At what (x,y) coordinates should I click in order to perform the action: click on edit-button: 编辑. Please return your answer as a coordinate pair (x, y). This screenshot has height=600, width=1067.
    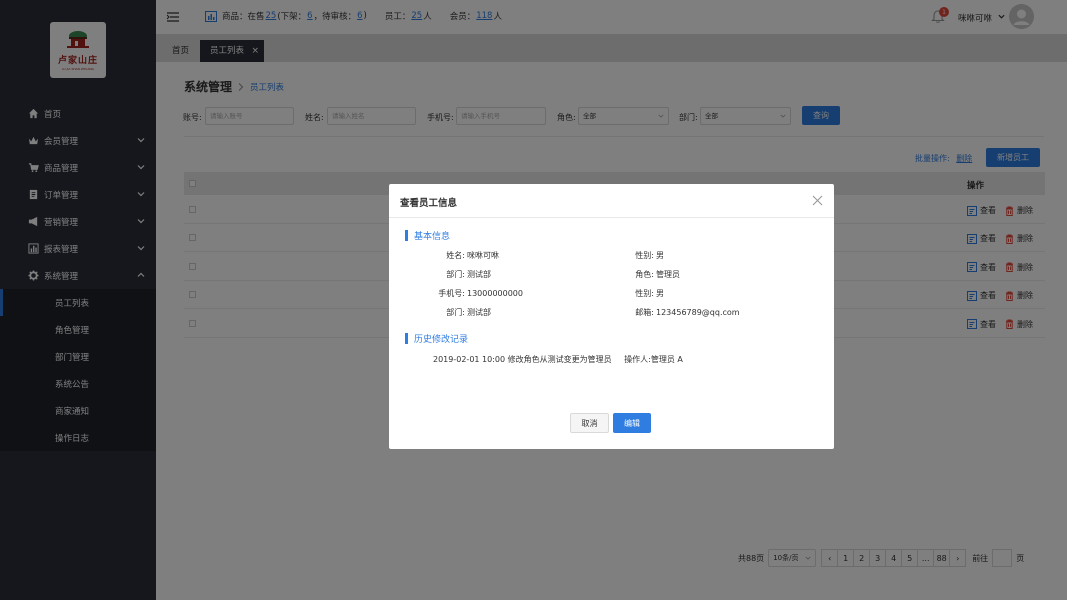
    Looking at the image, I should click on (632, 423).